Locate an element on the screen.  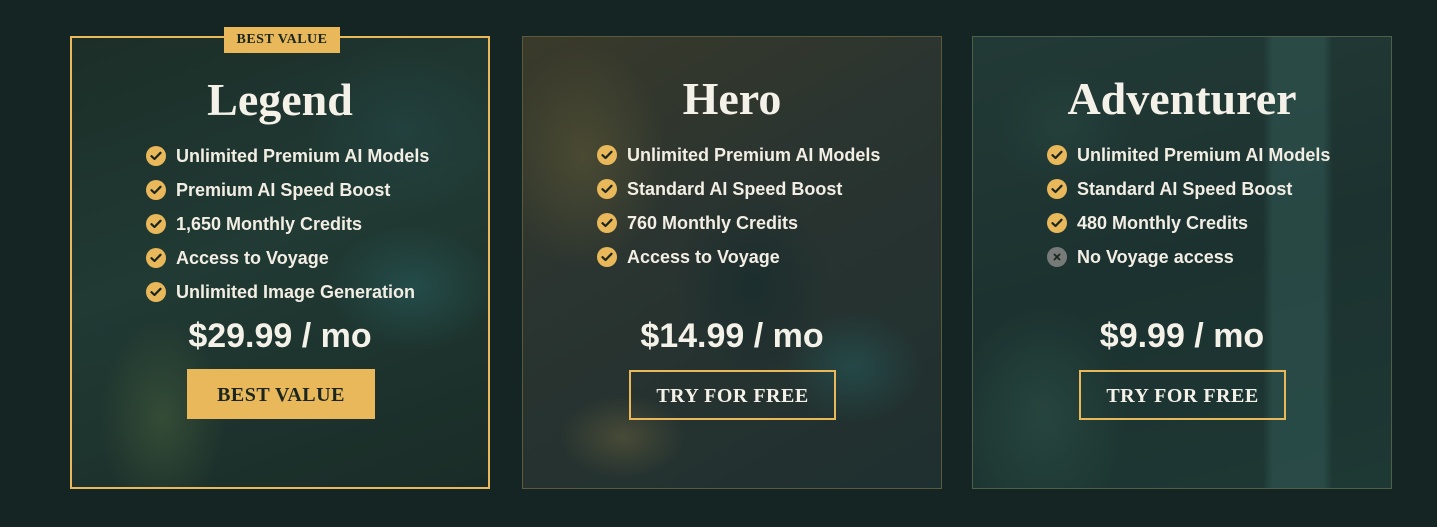
plan-price: $29.99 / mo is located at coordinates (280, 336).